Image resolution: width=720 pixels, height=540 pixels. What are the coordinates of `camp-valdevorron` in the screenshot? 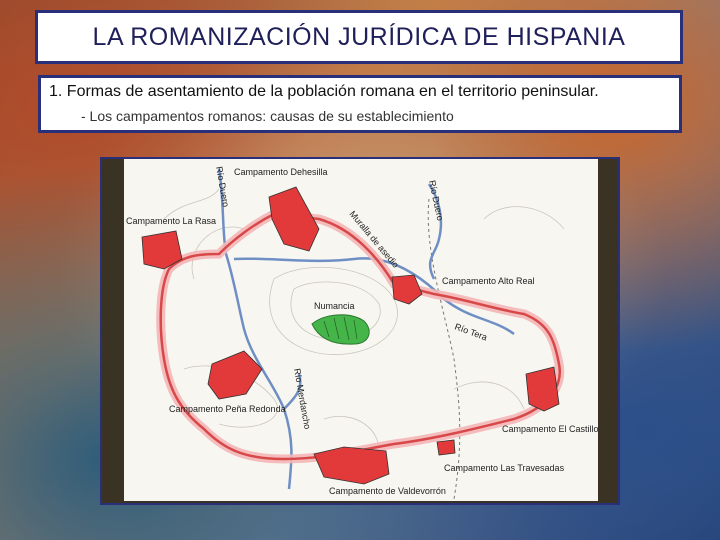 It's located at (351, 465).